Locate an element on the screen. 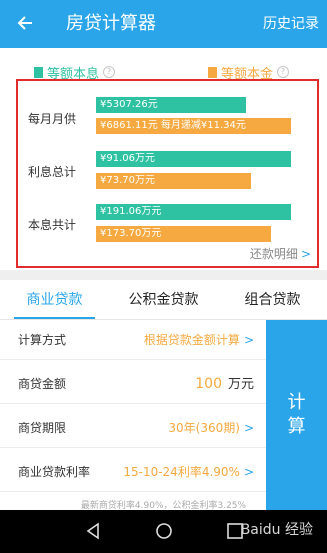 The height and width of the screenshot is (553, 327). page-title: 房贷计算器 is located at coordinates (111, 23).